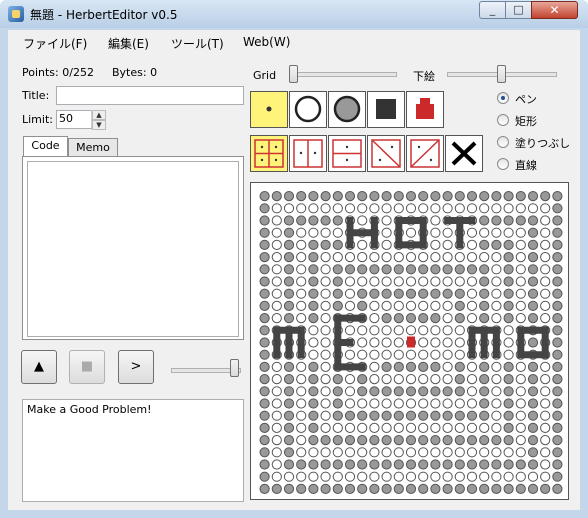 This screenshot has height=518, width=588. Describe the element at coordinates (343, 74) in the screenshot. I see `grid-slider-track` at that location.